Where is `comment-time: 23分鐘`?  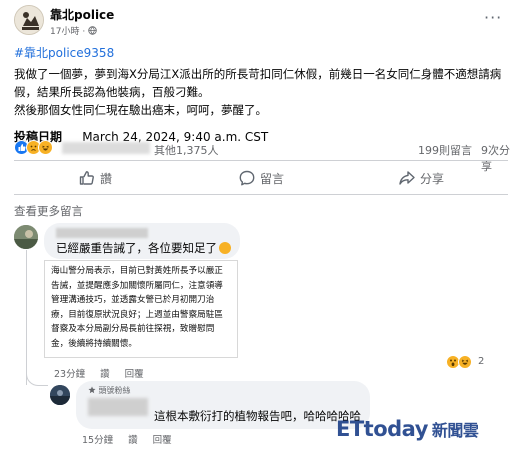
comment-time: 23分鐘 is located at coordinates (69, 374).